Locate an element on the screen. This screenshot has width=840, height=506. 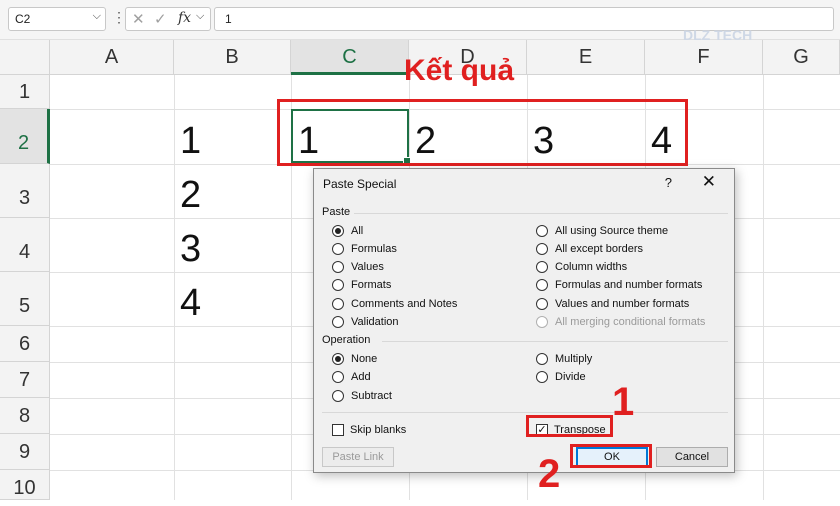
checkbox-skip-blanks: Skip blanks is located at coordinates (369, 430).